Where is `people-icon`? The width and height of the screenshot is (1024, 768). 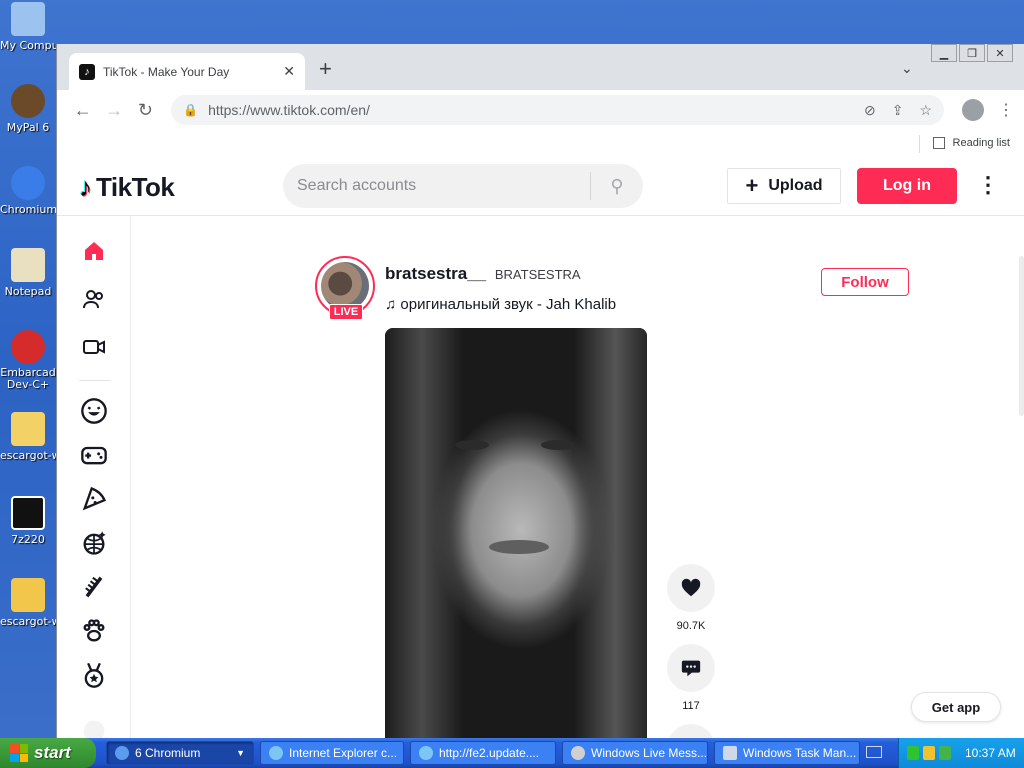 people-icon is located at coordinates (93, 299).